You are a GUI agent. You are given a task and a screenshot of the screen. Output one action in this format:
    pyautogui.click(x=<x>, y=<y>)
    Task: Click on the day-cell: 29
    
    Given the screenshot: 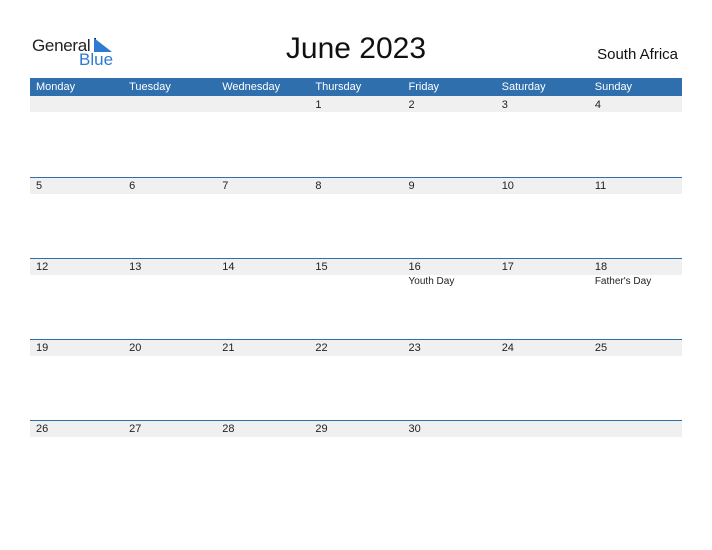 What is the action you would take?
    pyautogui.click(x=355, y=460)
    